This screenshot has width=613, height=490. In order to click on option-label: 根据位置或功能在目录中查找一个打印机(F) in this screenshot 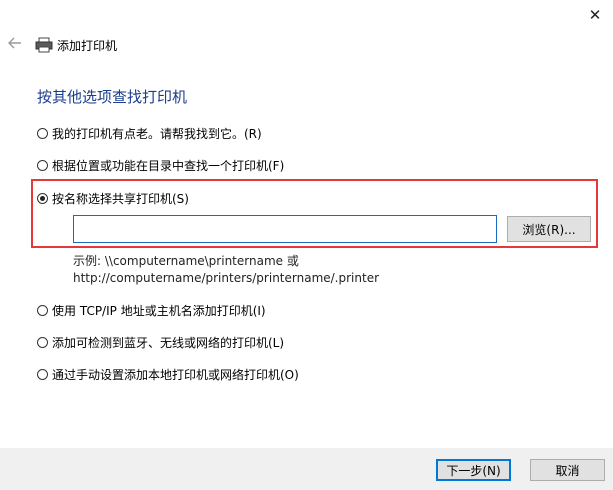, I will do `click(168, 165)`.